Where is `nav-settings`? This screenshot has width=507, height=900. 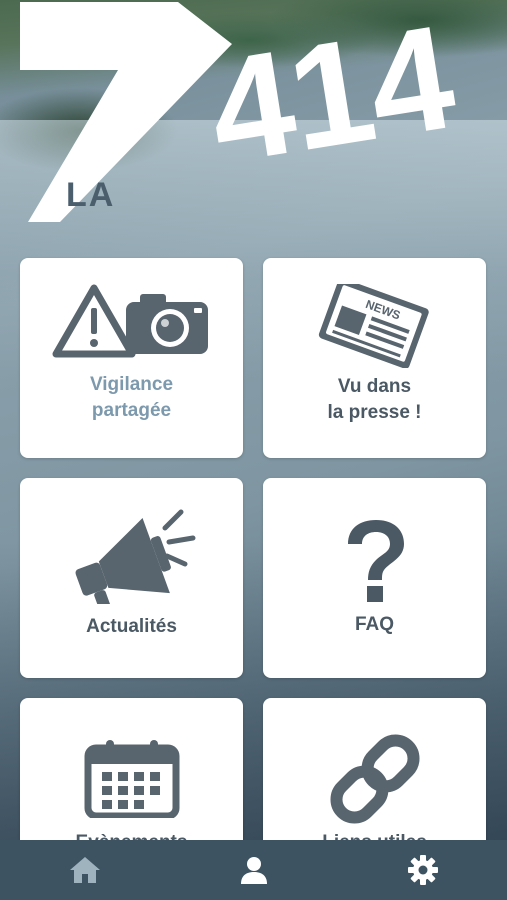 nav-settings is located at coordinates (423, 870).